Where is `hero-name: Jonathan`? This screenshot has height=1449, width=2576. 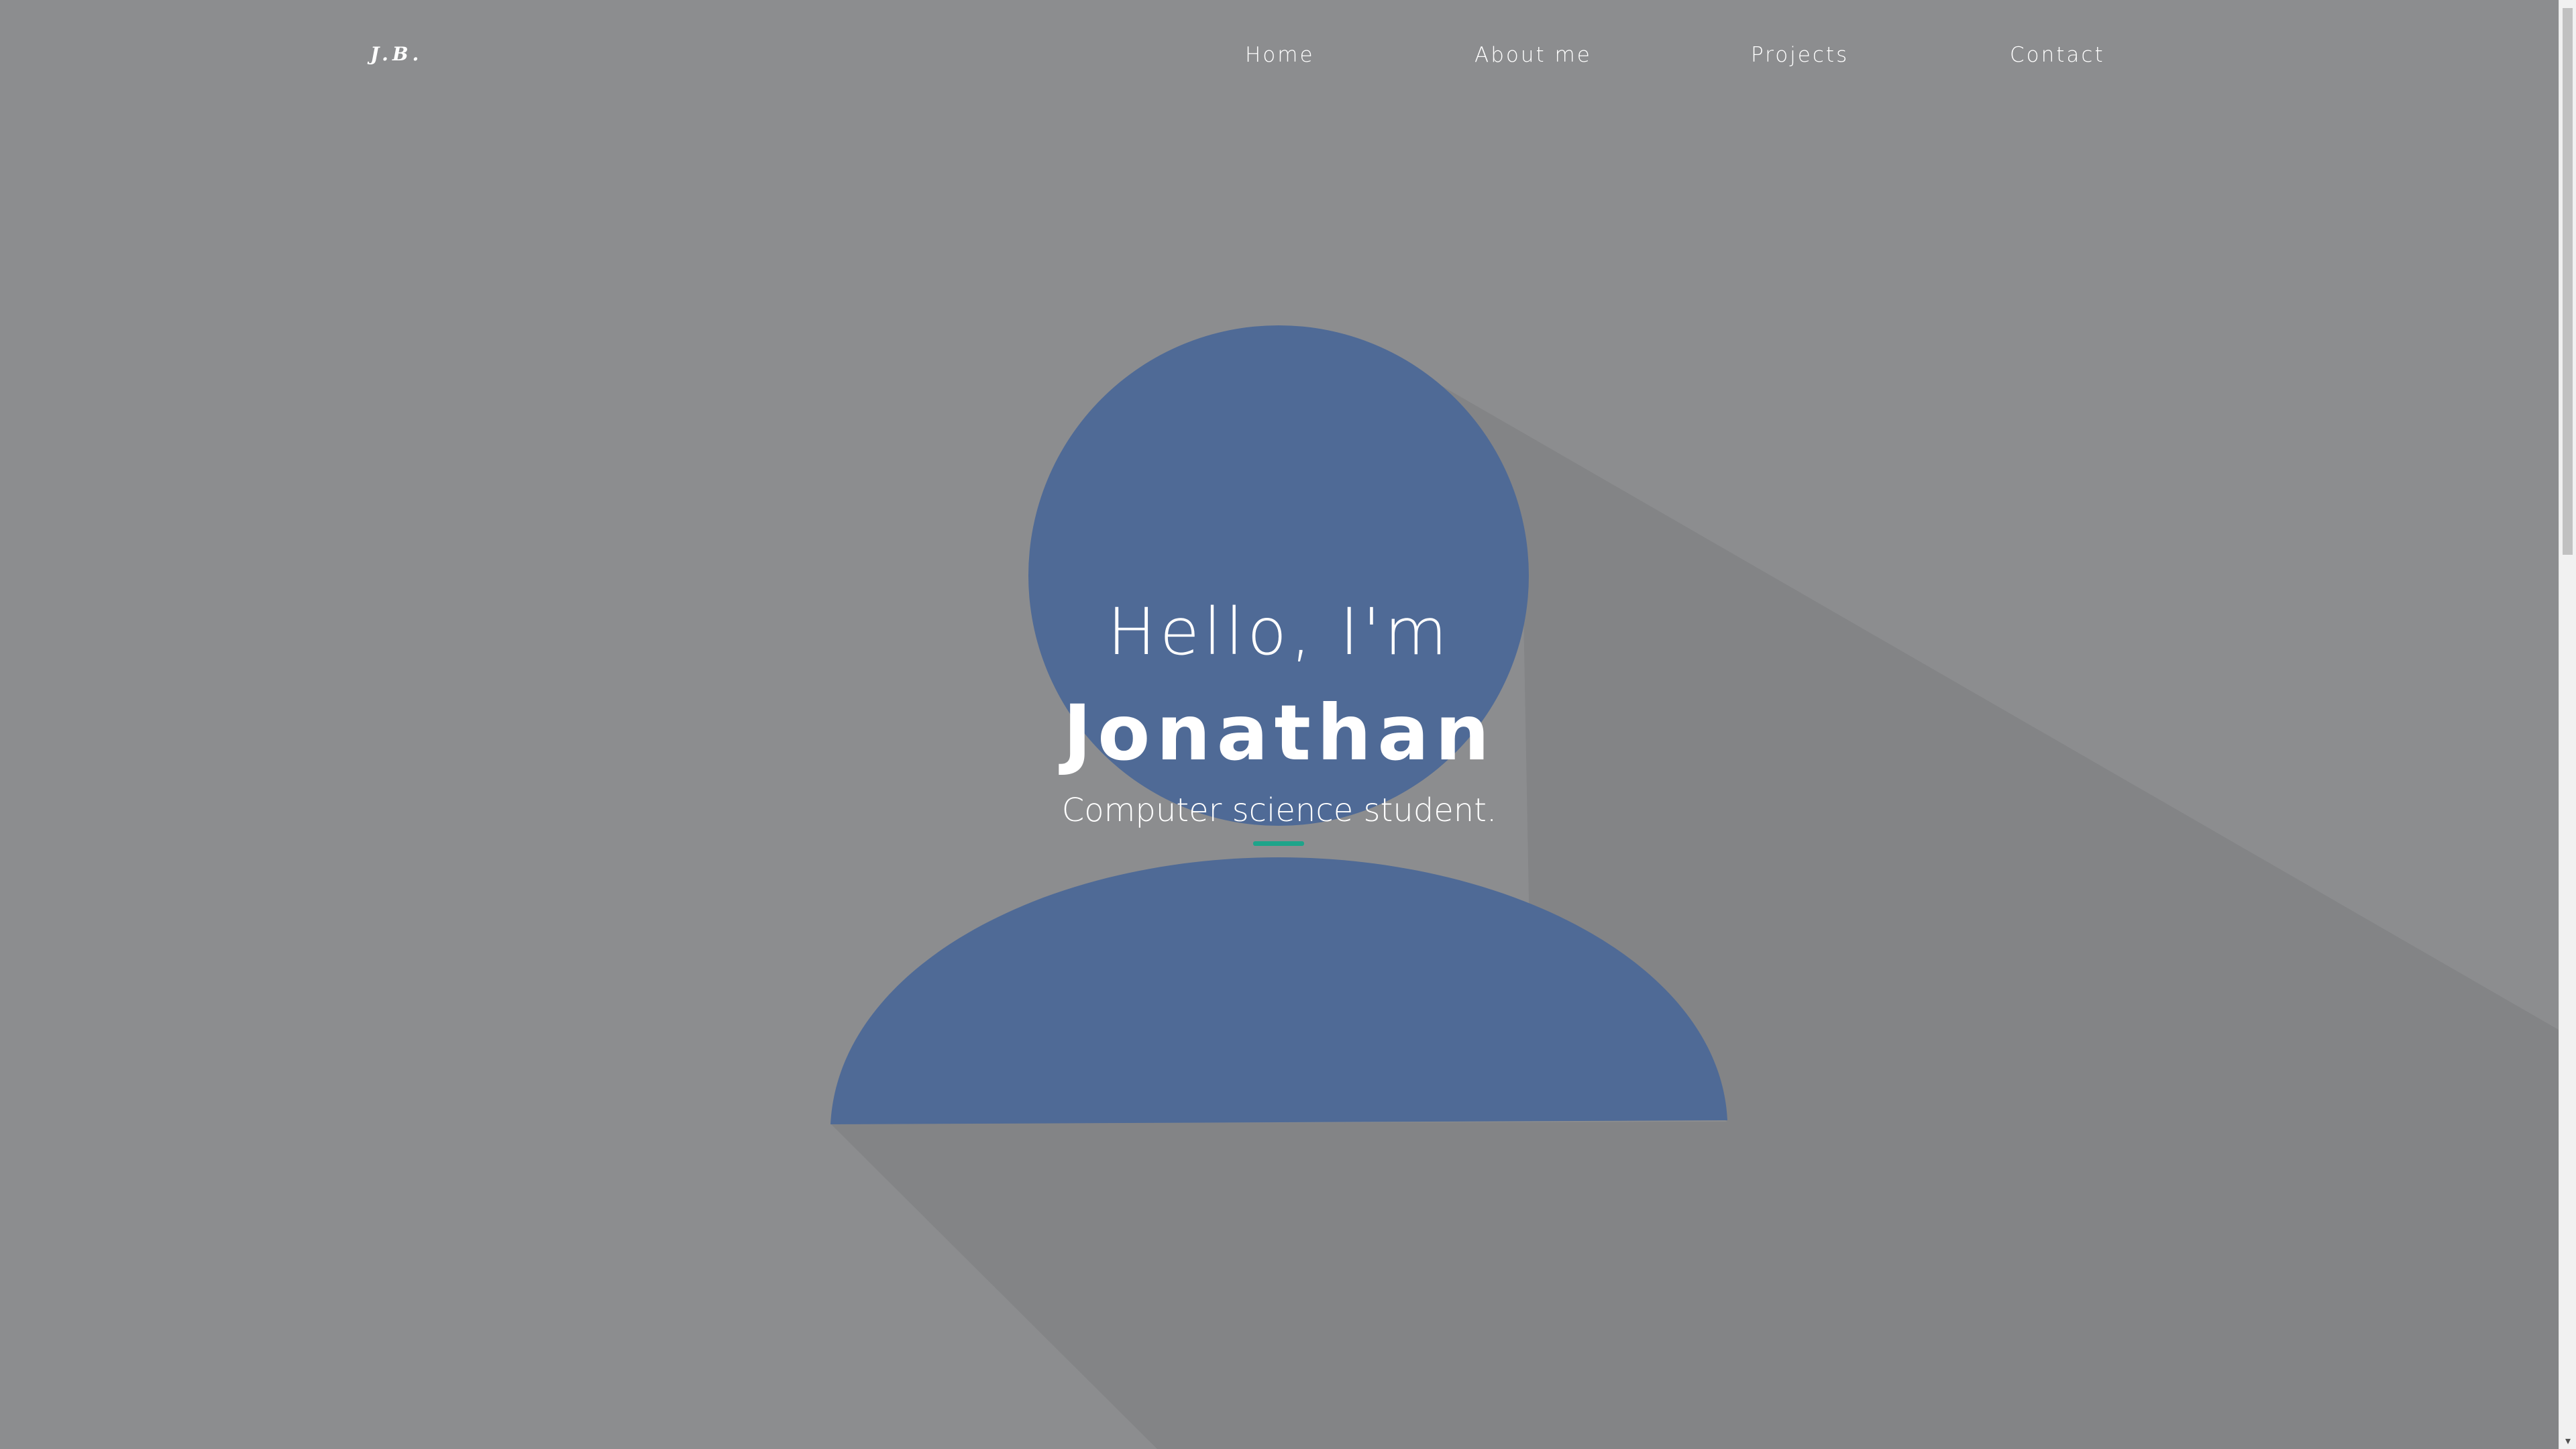 hero-name: Jonathan is located at coordinates (1279, 732).